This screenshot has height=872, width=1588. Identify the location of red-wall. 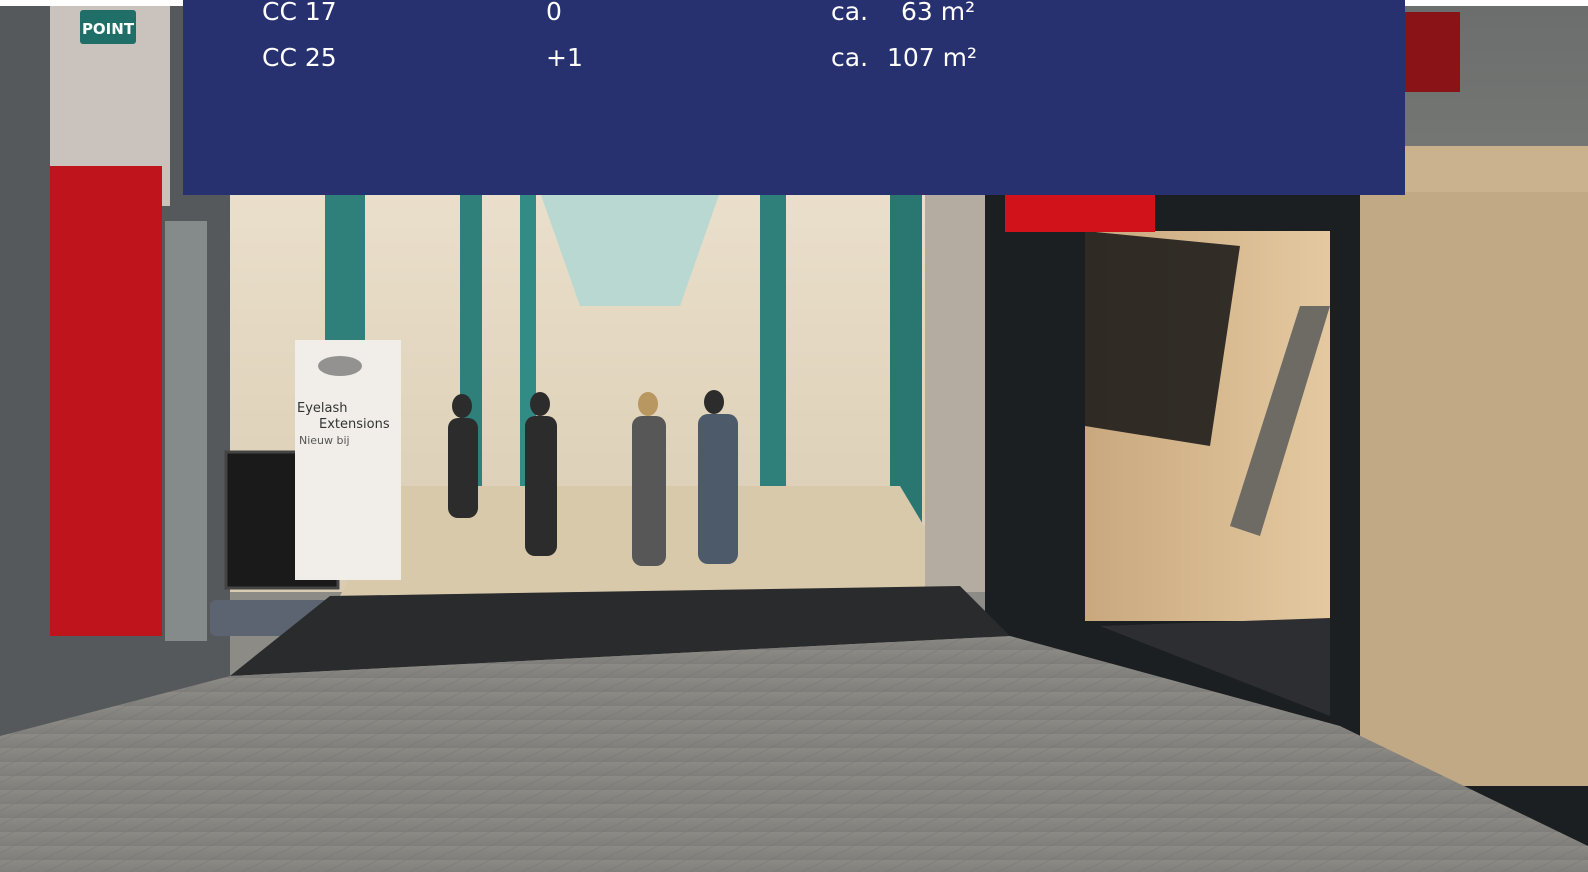
(106, 401).